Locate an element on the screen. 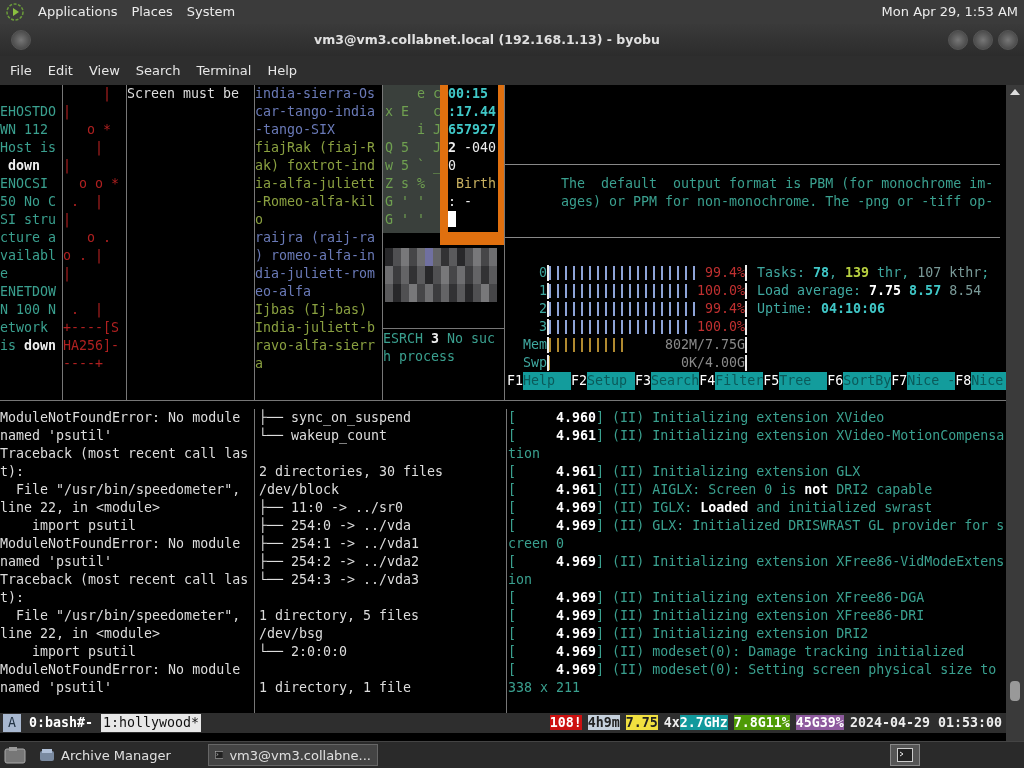  meter-label: 2 is located at coordinates (542, 308).